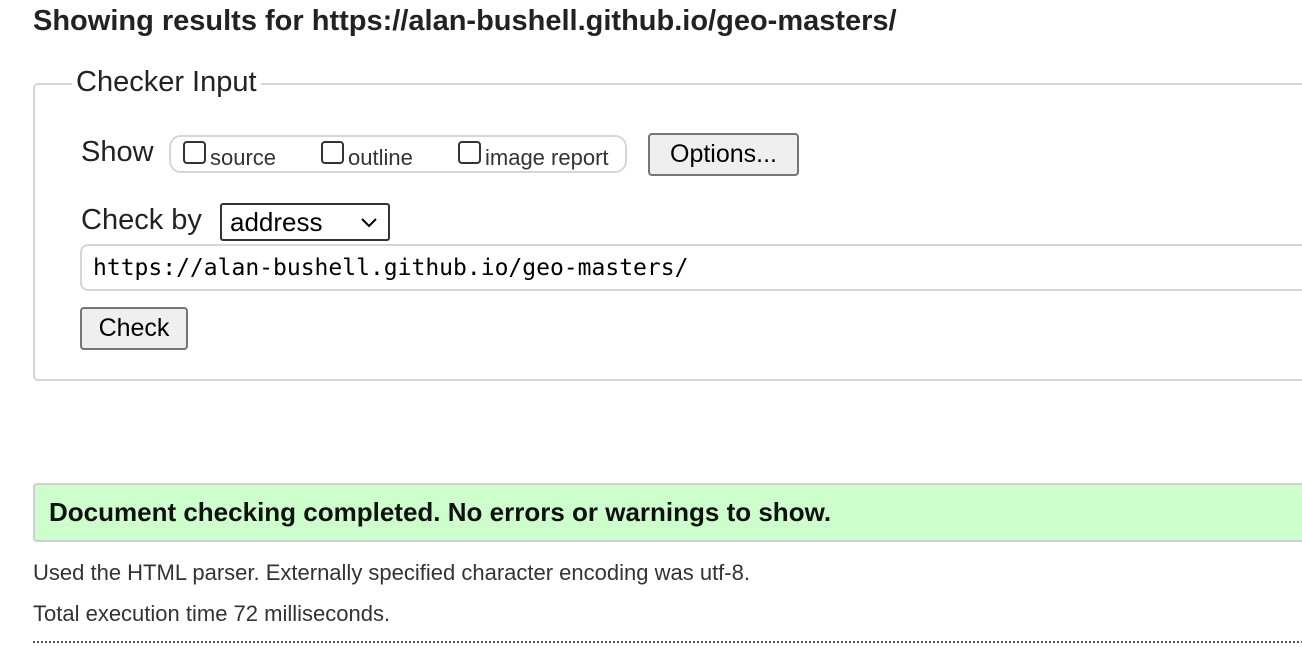  Describe the element at coordinates (117, 152) in the screenshot. I see `show-label: Show` at that location.